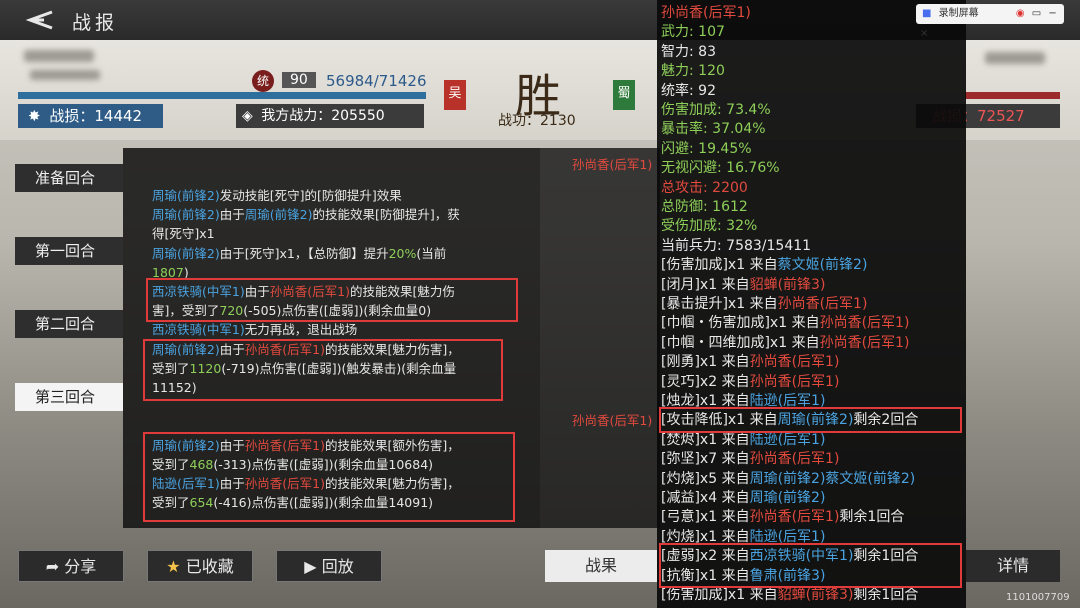 The width and height of the screenshot is (1080, 608). I want to click on player-guild-blurred, so click(65, 75).